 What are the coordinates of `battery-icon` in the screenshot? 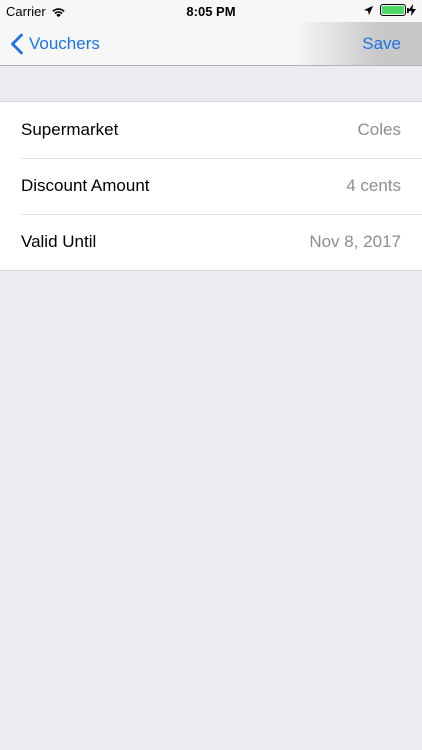 It's located at (394, 10).